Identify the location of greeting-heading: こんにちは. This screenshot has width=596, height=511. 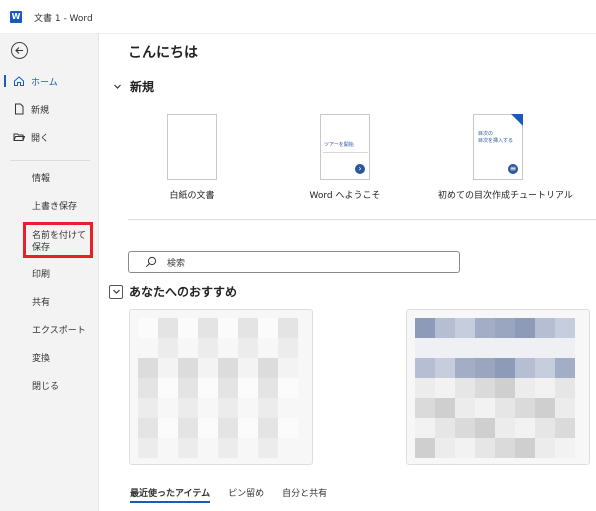
(163, 53).